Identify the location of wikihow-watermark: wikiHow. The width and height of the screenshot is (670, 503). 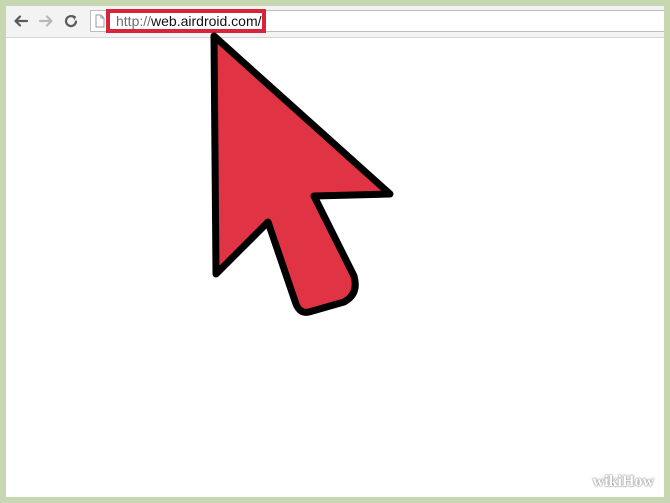
(623, 482).